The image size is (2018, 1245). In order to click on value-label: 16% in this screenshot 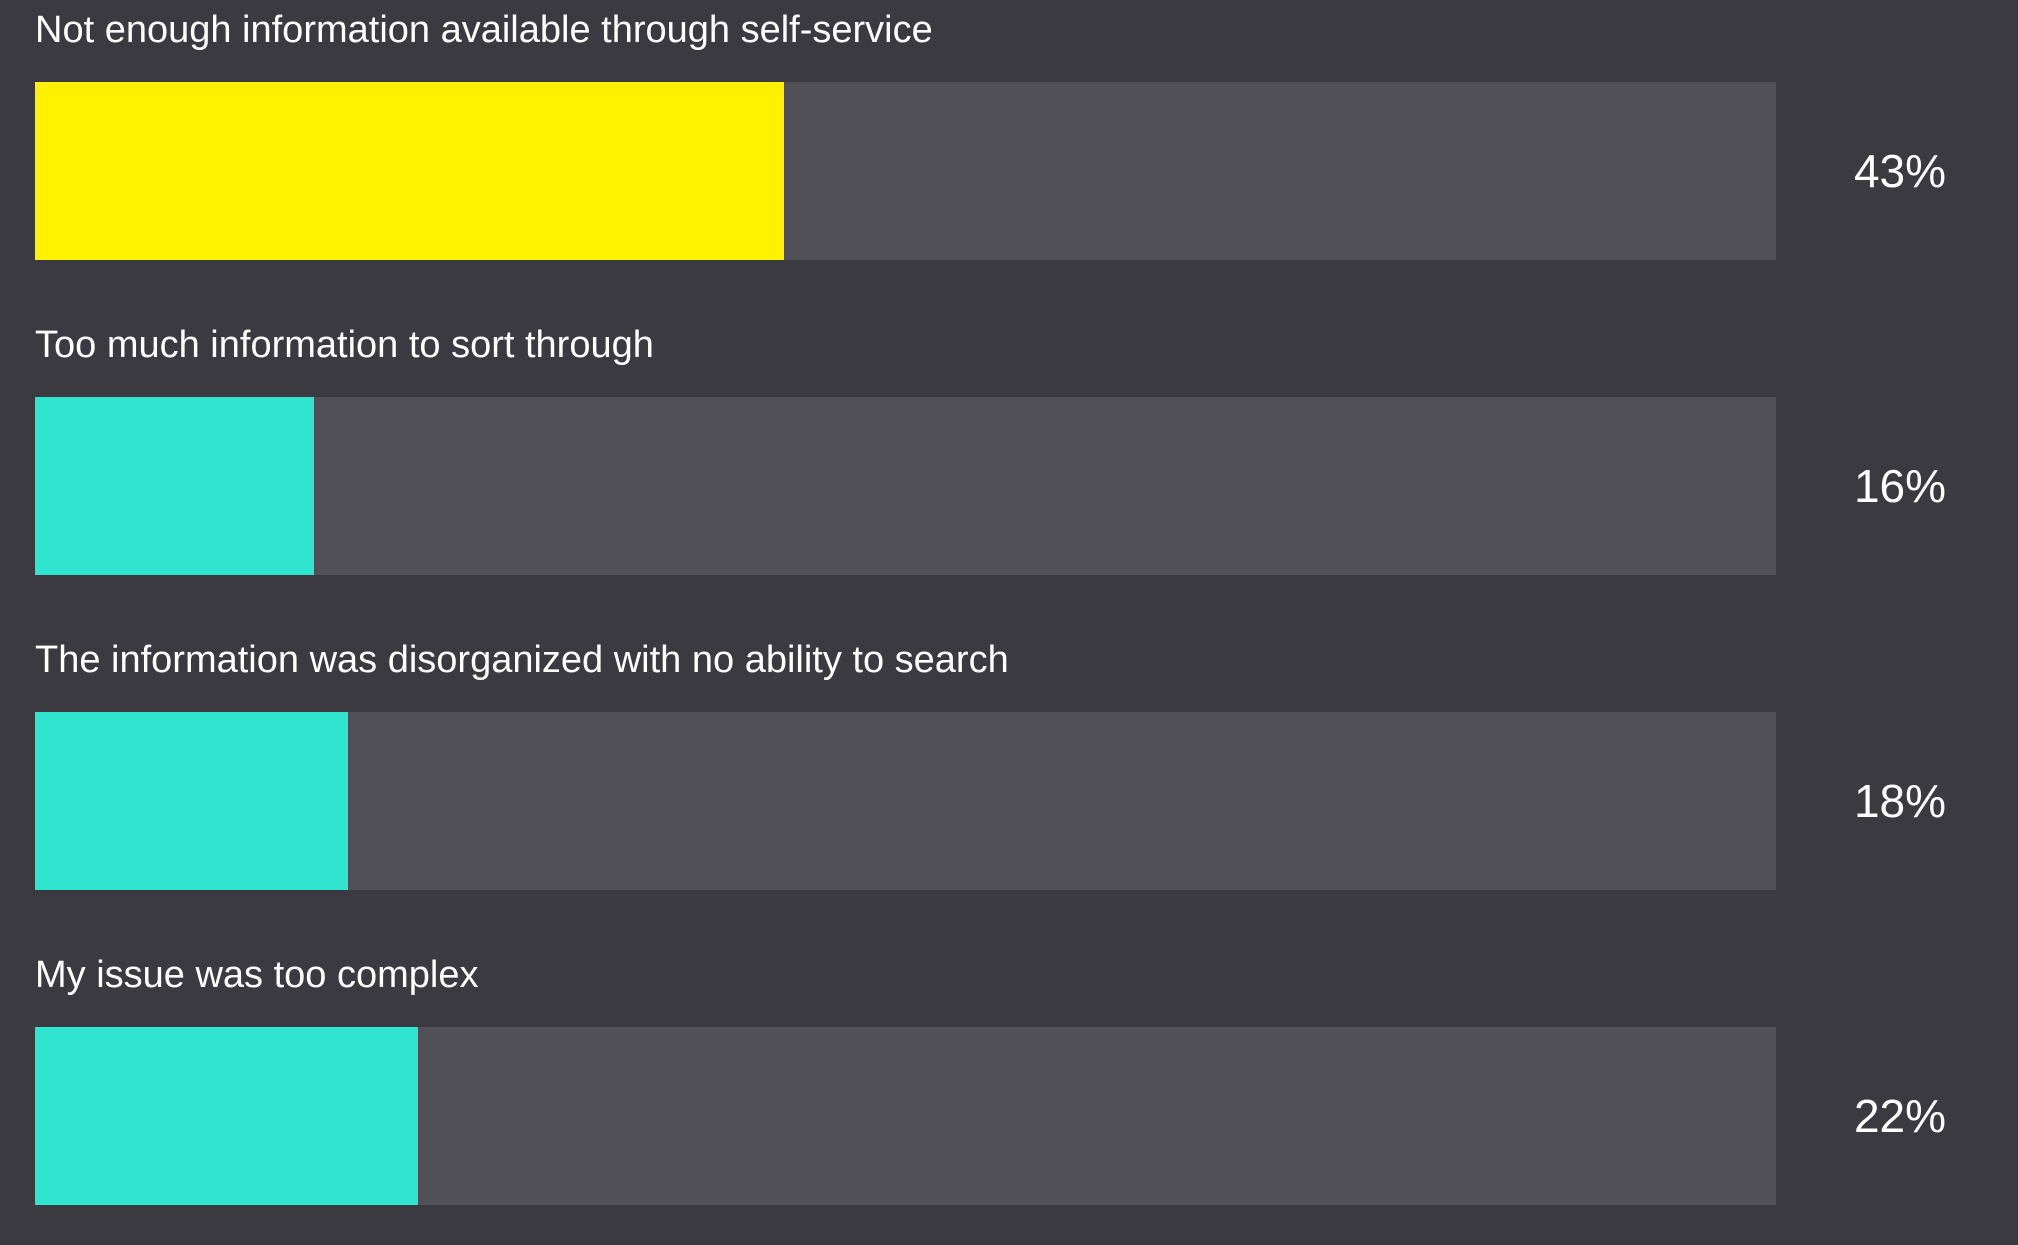, I will do `click(1900, 486)`.